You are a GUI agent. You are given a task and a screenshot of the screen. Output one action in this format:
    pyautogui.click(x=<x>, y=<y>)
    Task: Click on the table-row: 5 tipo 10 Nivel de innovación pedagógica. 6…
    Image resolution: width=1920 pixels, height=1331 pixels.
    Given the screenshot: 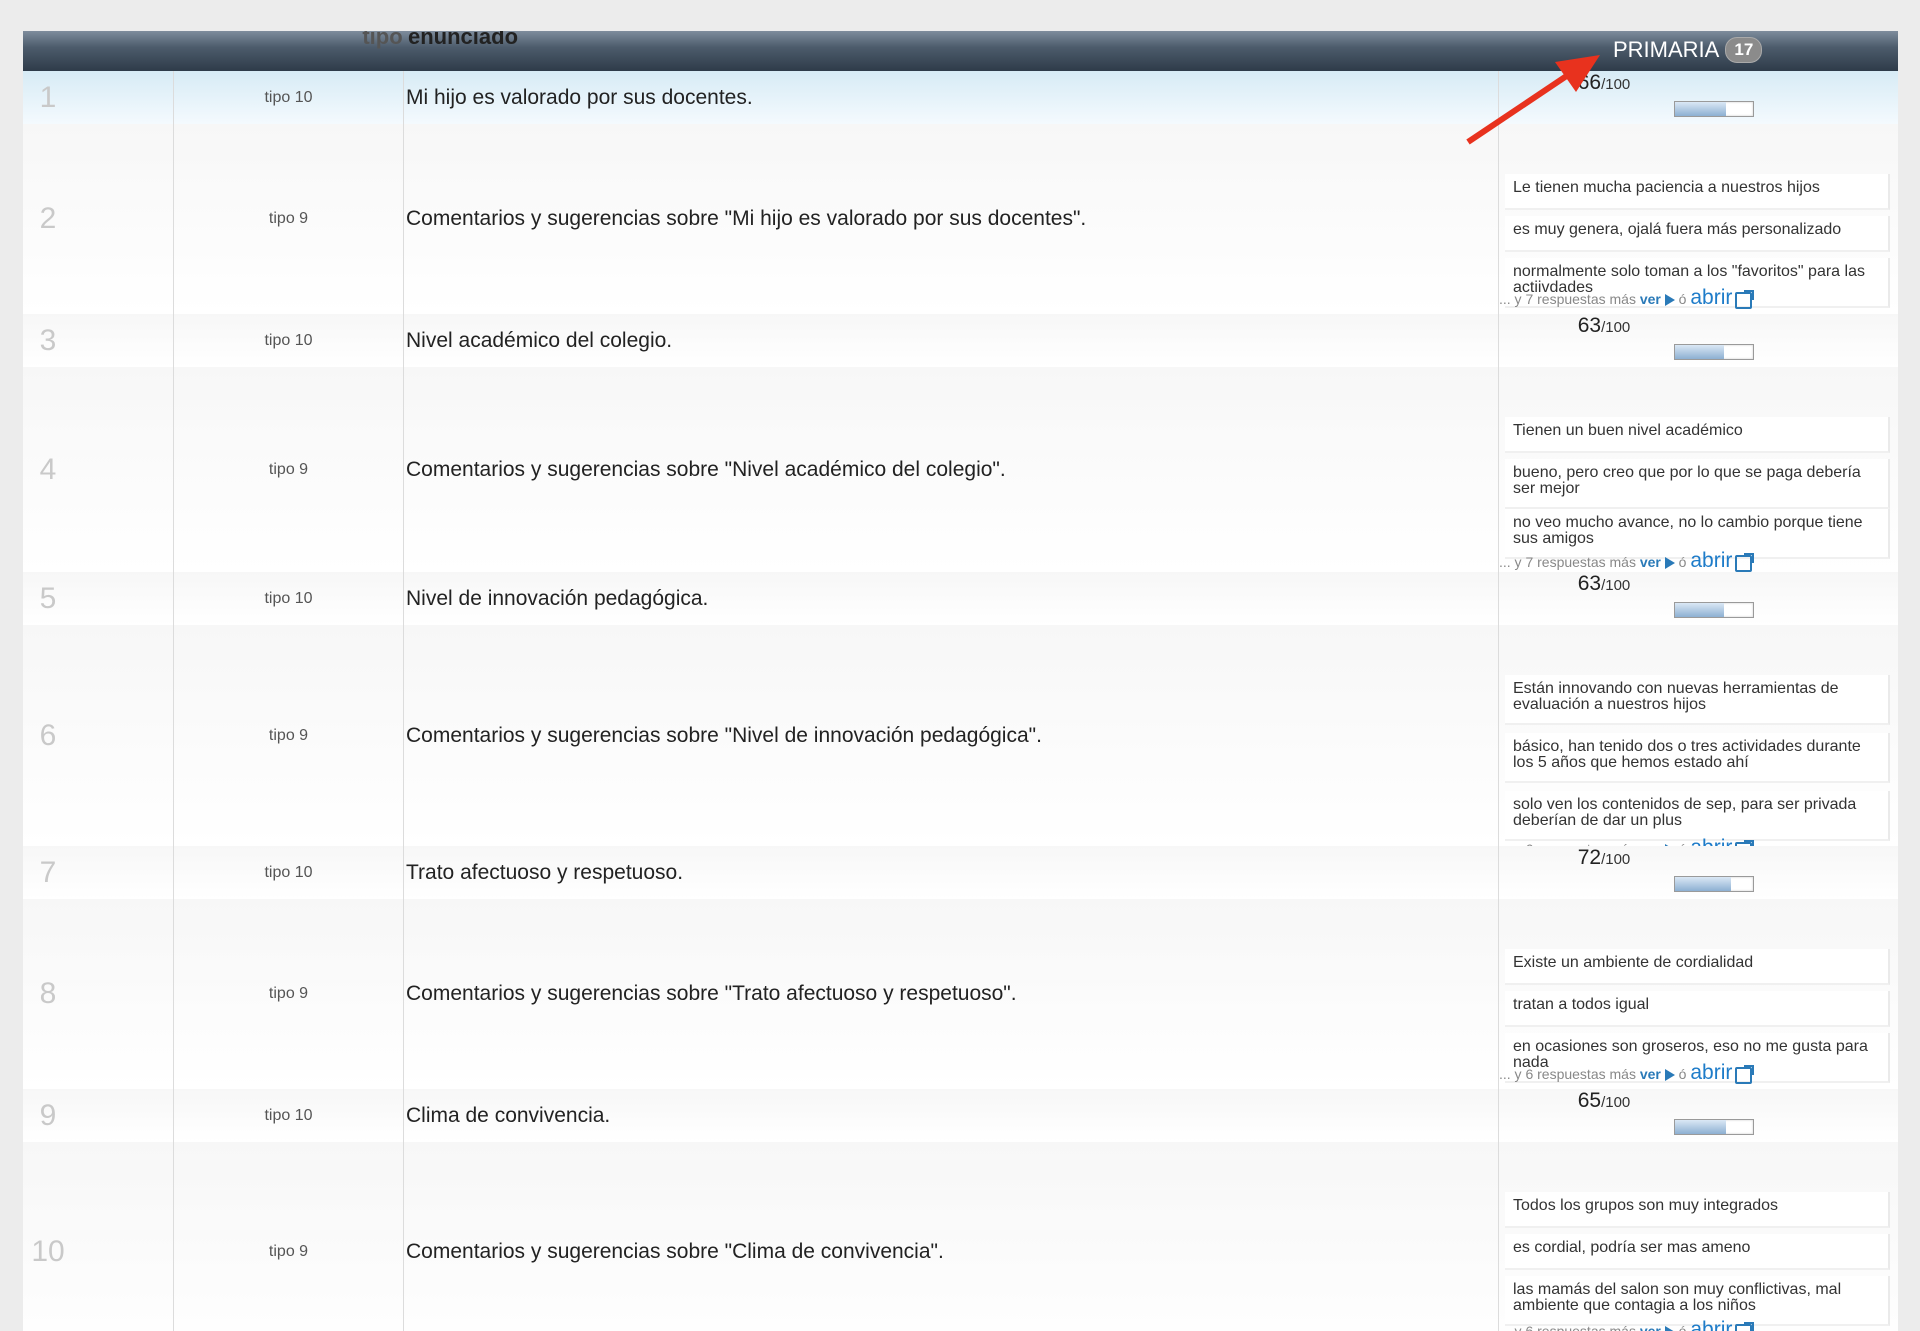 What is the action you would take?
    pyautogui.click(x=960, y=599)
    